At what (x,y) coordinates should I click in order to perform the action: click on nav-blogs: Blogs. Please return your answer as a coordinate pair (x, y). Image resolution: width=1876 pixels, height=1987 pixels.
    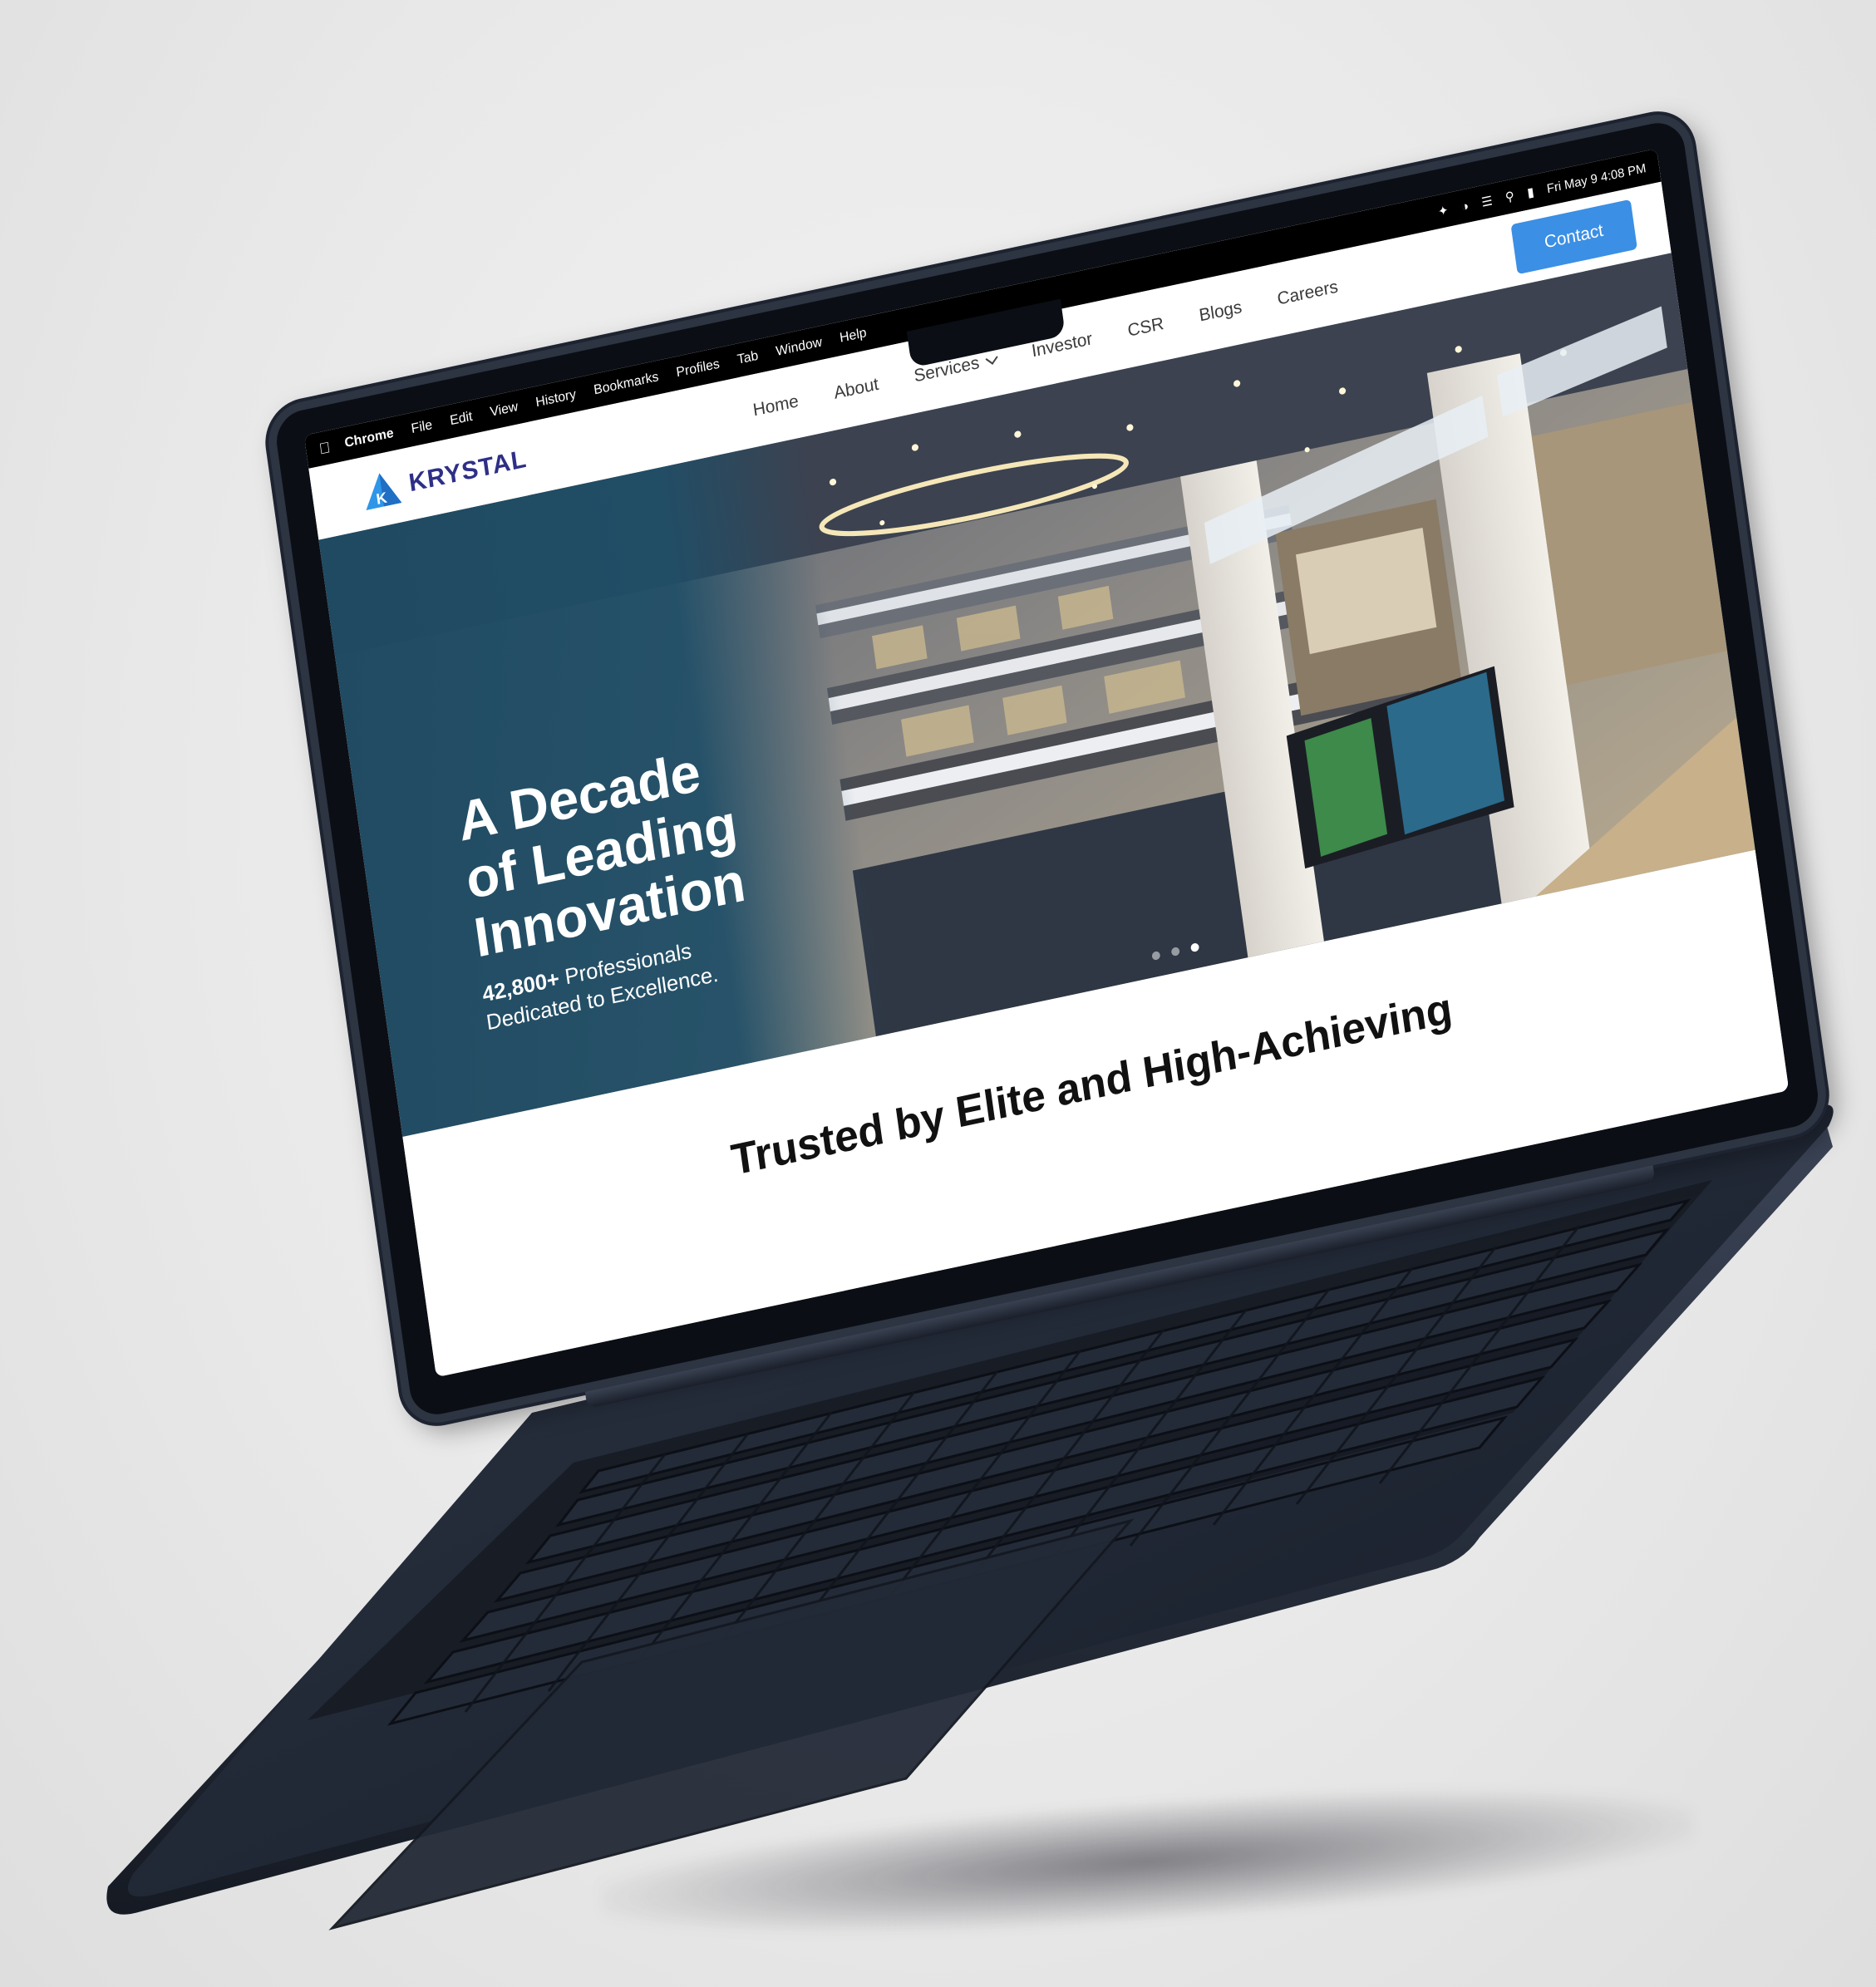
    Looking at the image, I should click on (1220, 312).